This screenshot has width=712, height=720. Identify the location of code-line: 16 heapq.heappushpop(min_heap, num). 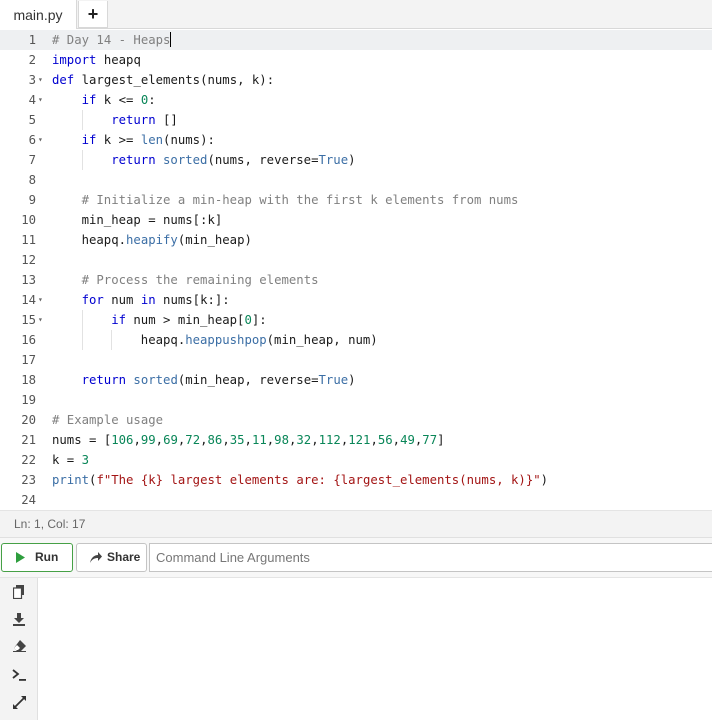
(356, 340).